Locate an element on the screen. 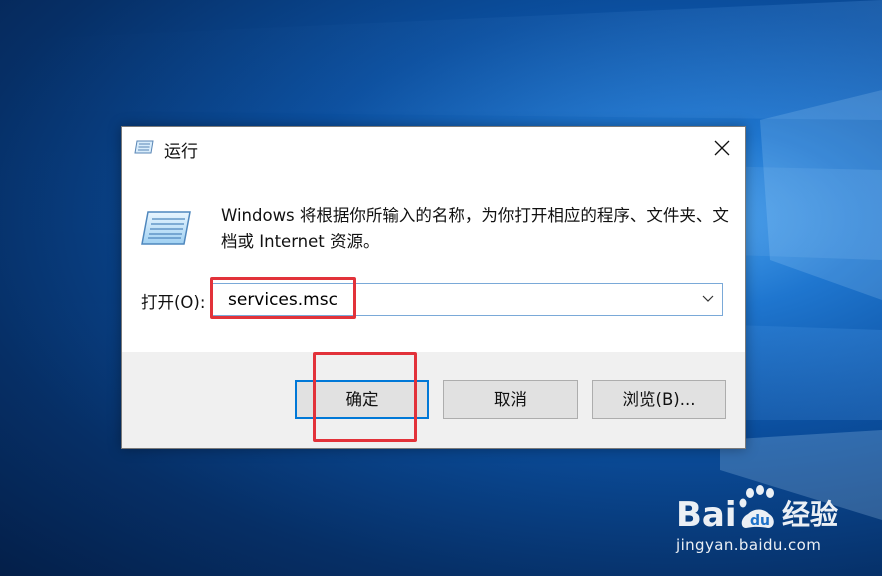 The height and width of the screenshot is (576, 882). watermark-url: jingyan.baidu.com is located at coordinates (749, 545).